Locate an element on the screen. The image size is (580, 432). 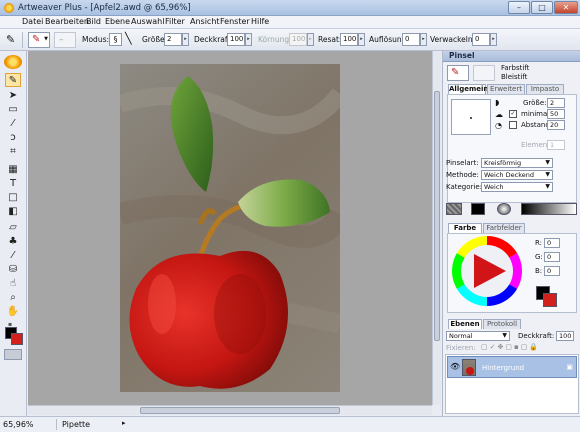
paper-swatch is located at coordinates (478, 209).